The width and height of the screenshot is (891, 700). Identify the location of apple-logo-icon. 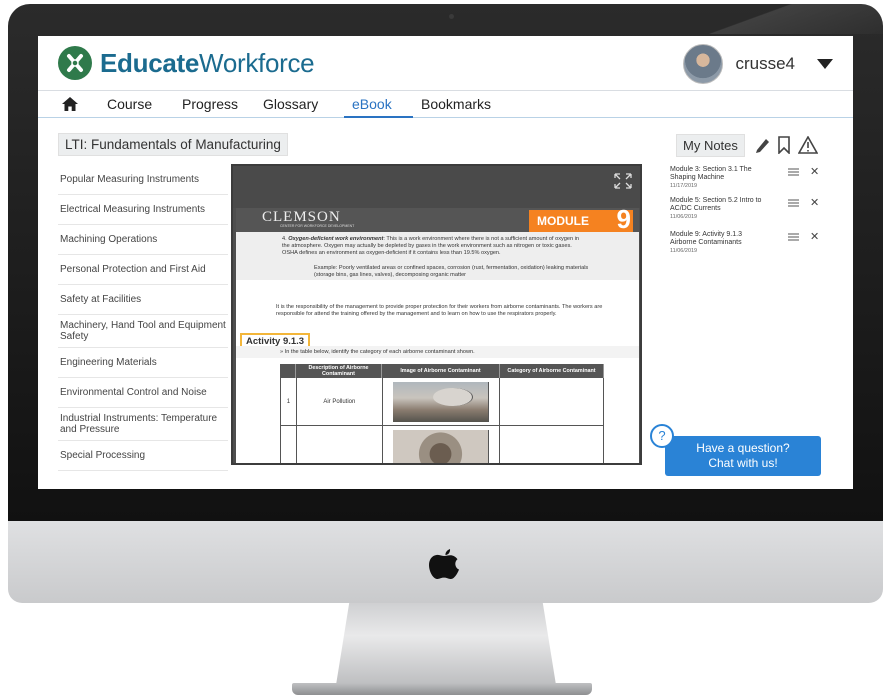
(444, 564).